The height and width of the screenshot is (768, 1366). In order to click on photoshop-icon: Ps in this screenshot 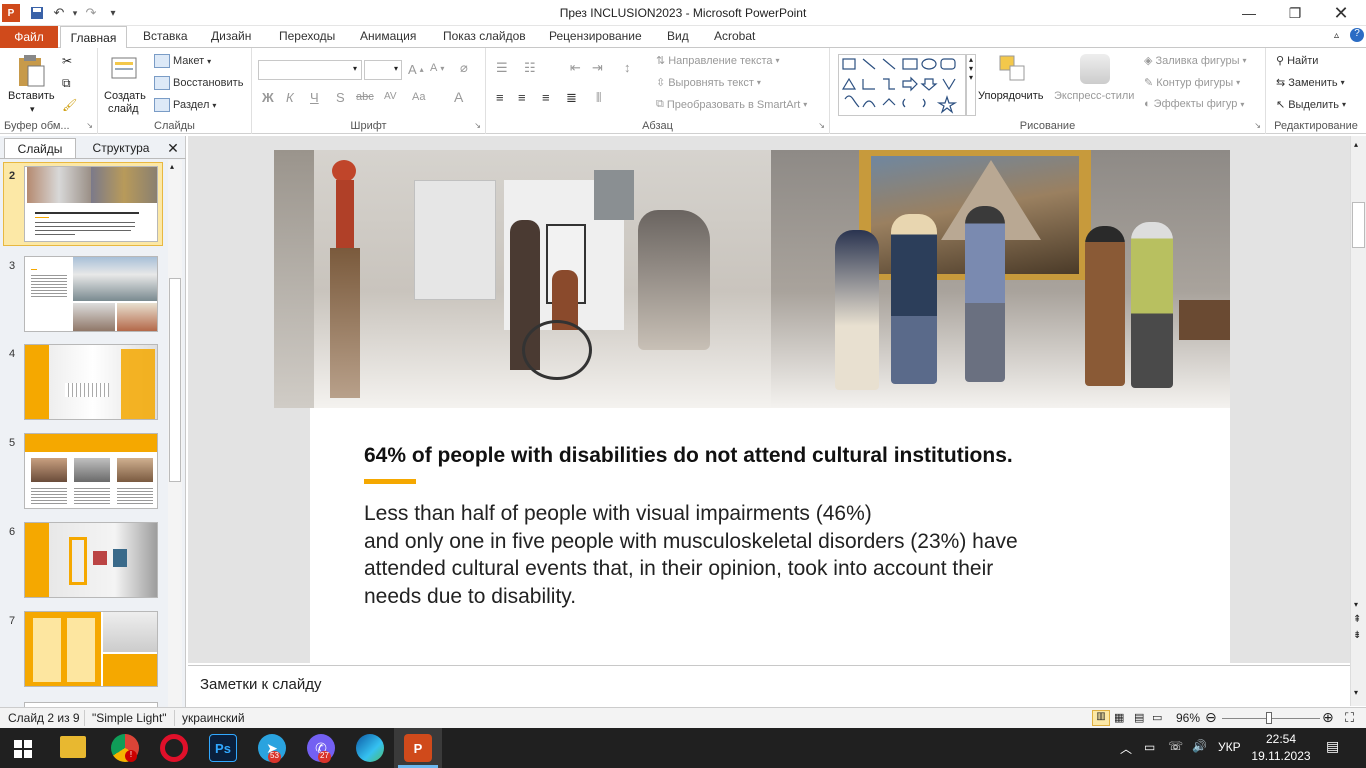, I will do `click(223, 748)`.